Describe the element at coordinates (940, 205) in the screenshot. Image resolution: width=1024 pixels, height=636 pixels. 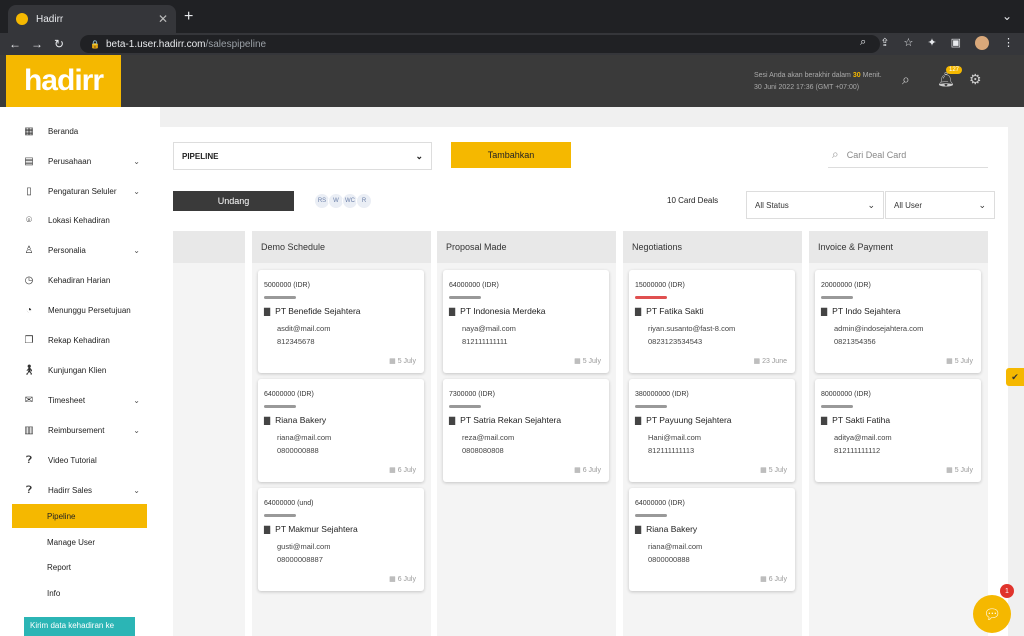
I see `user-filter: All User ⌄` at that location.